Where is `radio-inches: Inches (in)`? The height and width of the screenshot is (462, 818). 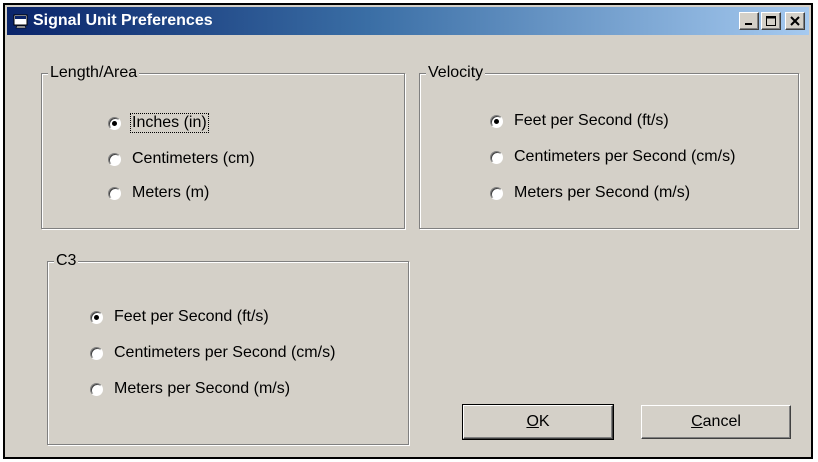 radio-inches: Inches (in) is located at coordinates (158, 123).